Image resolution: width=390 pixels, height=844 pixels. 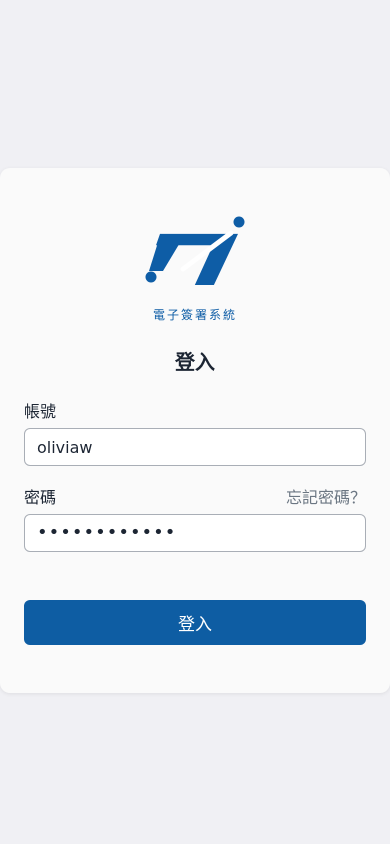 What do you see at coordinates (326, 496) in the screenshot?
I see `forgot-password-link: 忘記密碼？` at bounding box center [326, 496].